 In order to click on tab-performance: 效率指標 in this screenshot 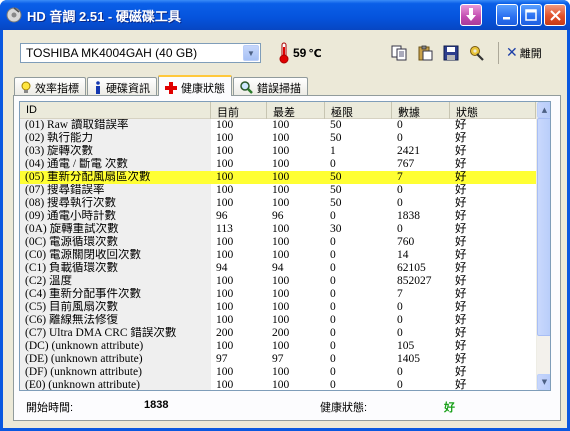, I will do `click(50, 86)`.